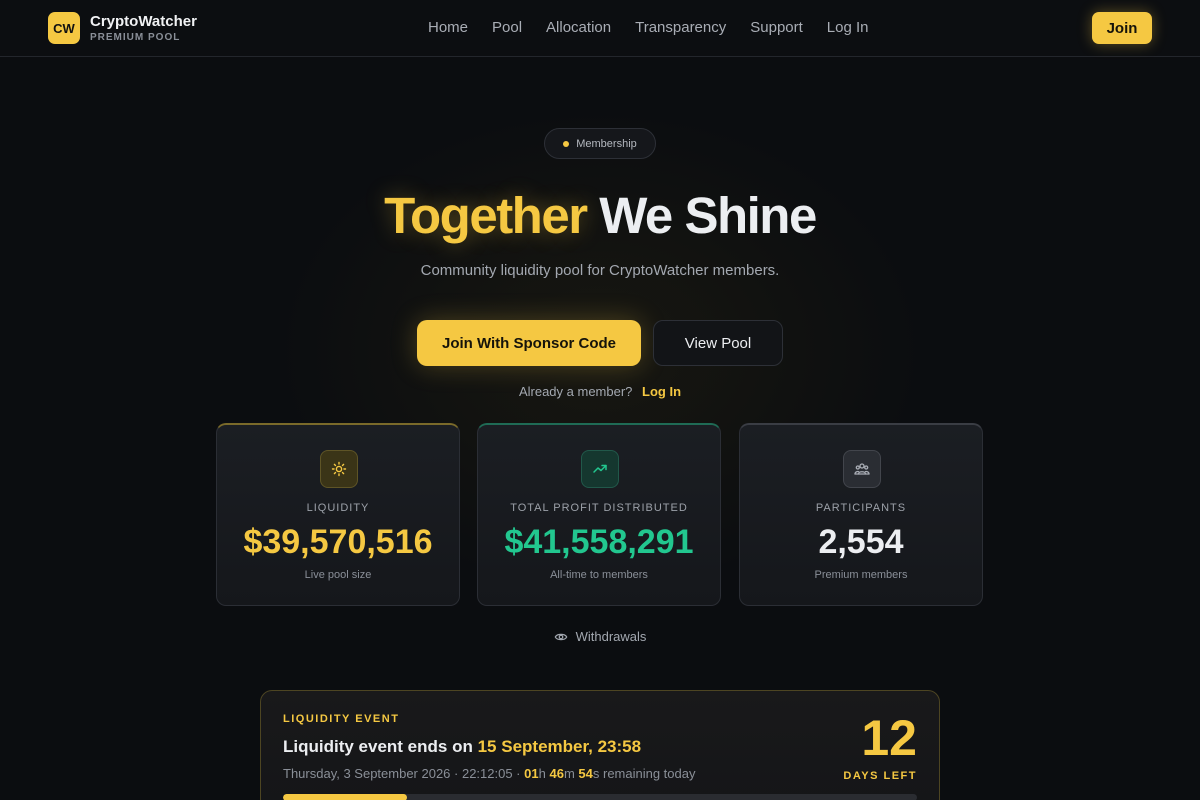 The height and width of the screenshot is (800, 1200). I want to click on event-title-prefix: Liquidity event ends on, so click(378, 746).